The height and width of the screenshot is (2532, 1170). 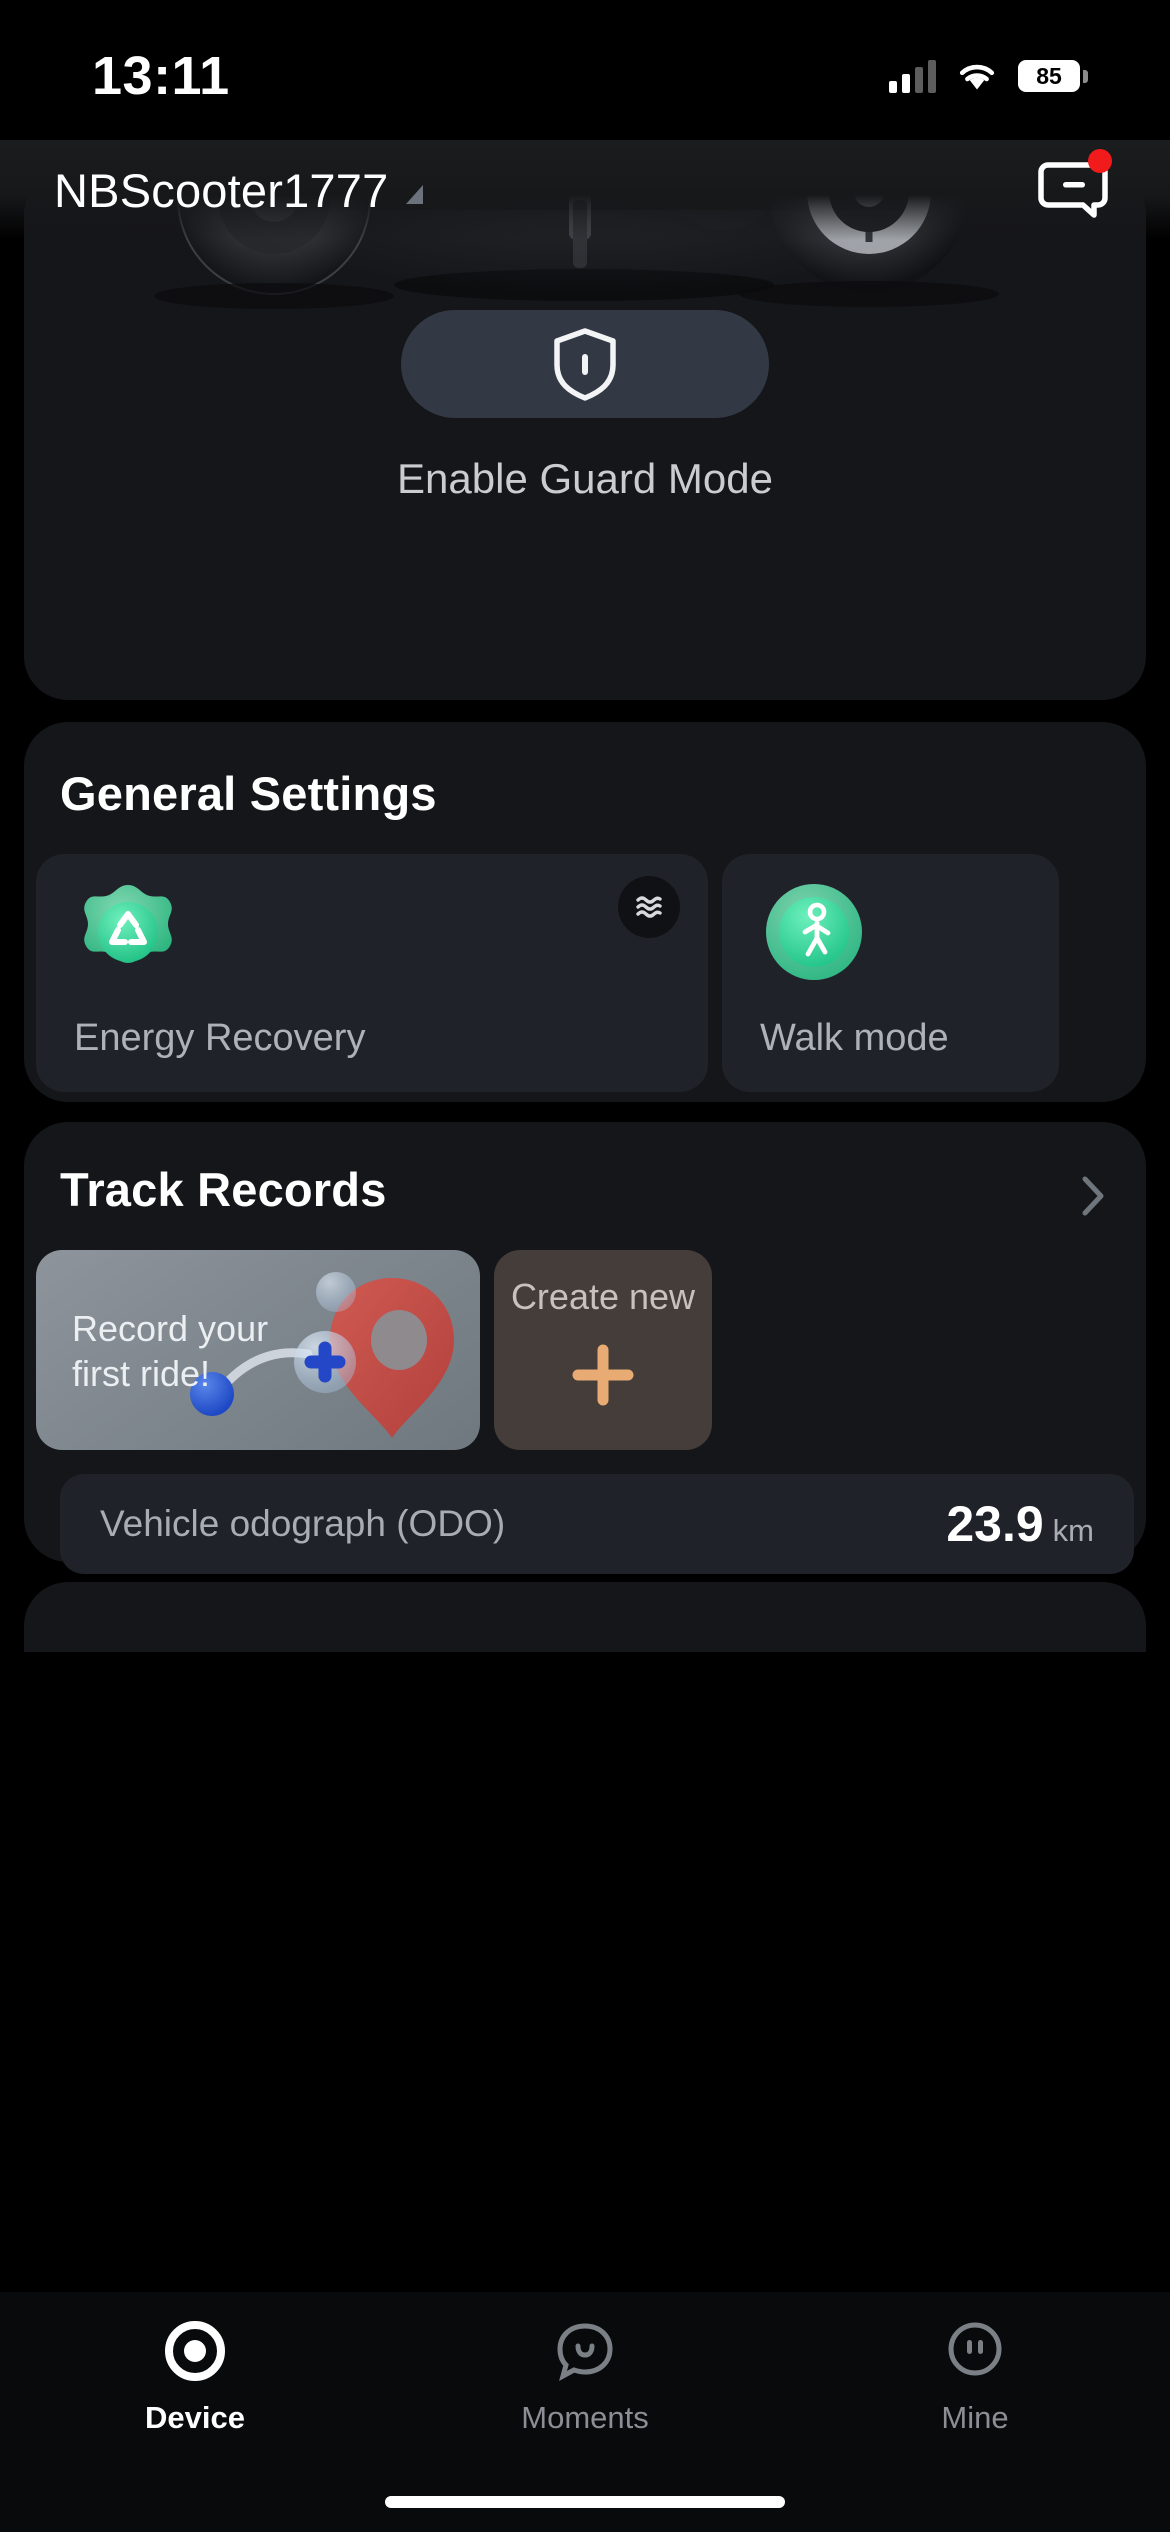 I want to click on tab-moments: Moments, so click(x=585, y=2377).